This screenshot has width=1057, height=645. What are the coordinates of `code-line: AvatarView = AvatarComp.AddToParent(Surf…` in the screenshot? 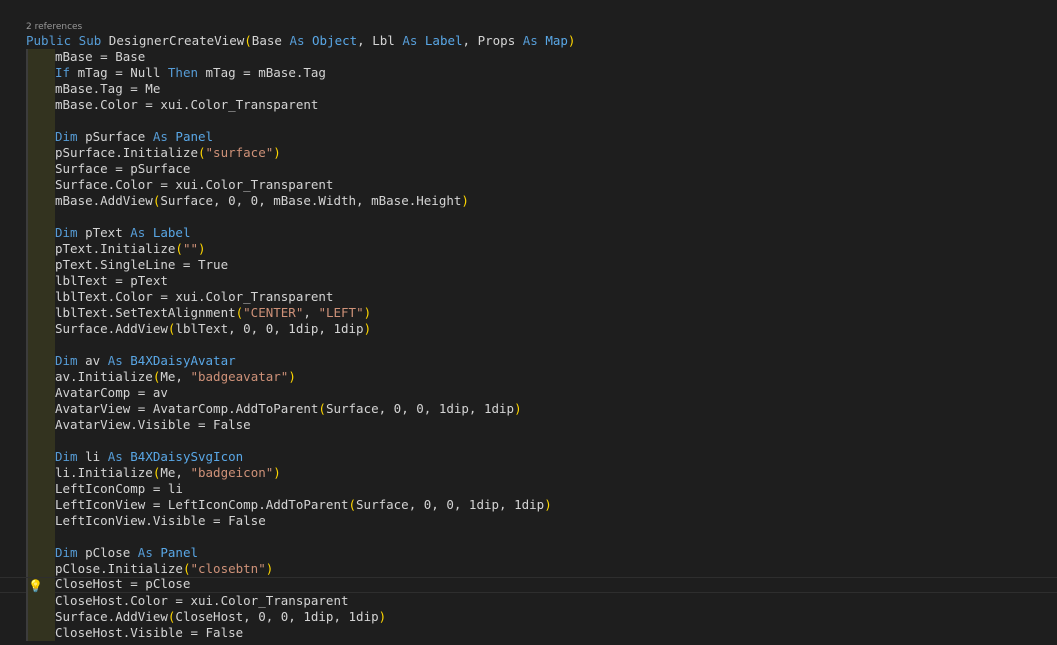 It's located at (528, 409).